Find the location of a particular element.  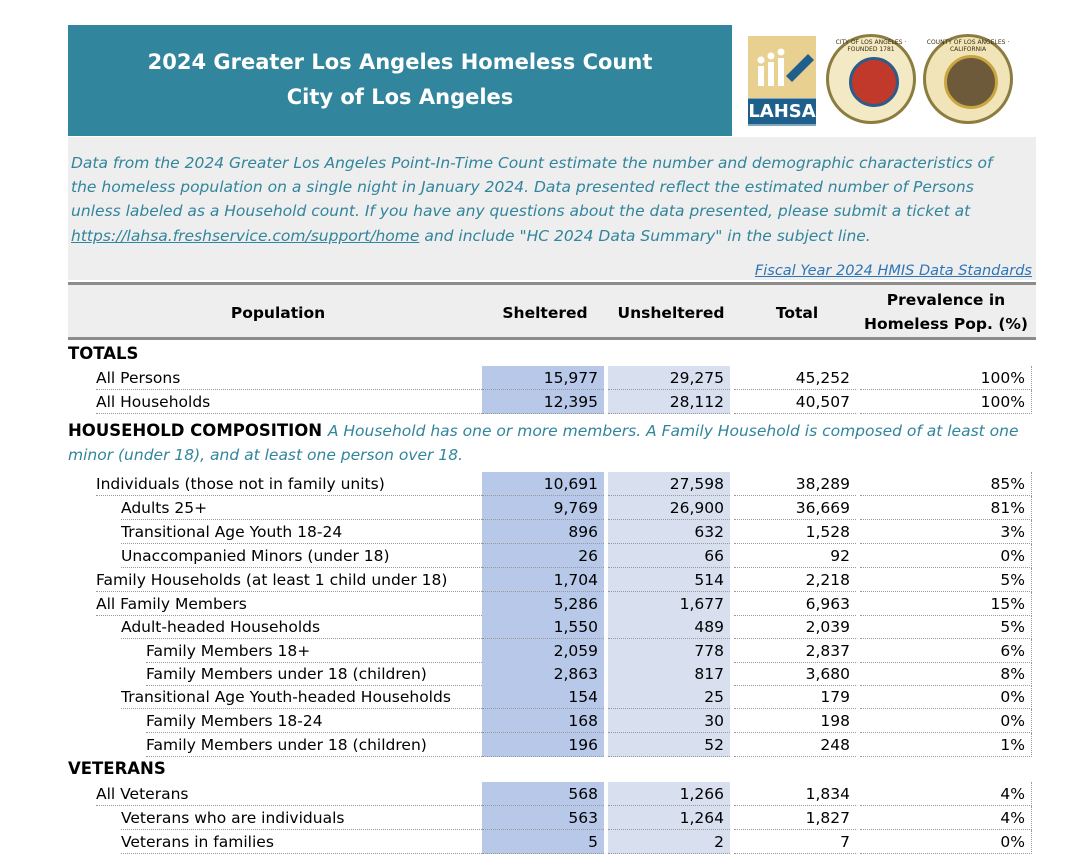

row-label: Family Members 18+ is located at coordinates (228, 651).